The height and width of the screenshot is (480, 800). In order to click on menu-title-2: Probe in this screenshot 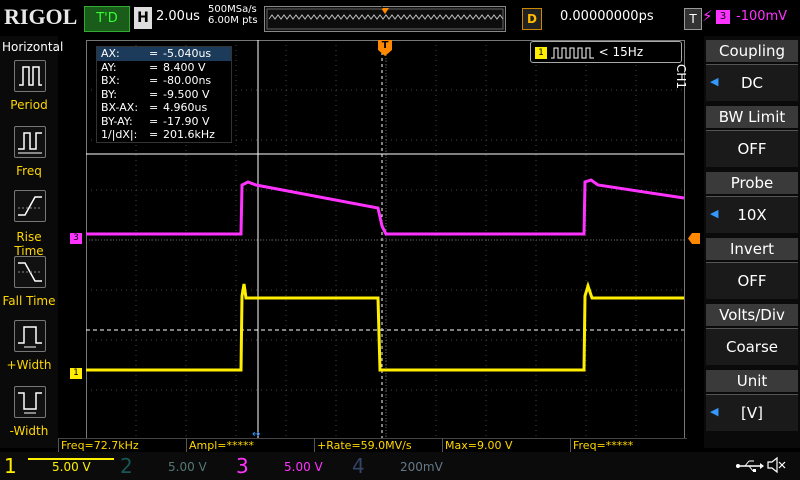, I will do `click(752, 183)`.